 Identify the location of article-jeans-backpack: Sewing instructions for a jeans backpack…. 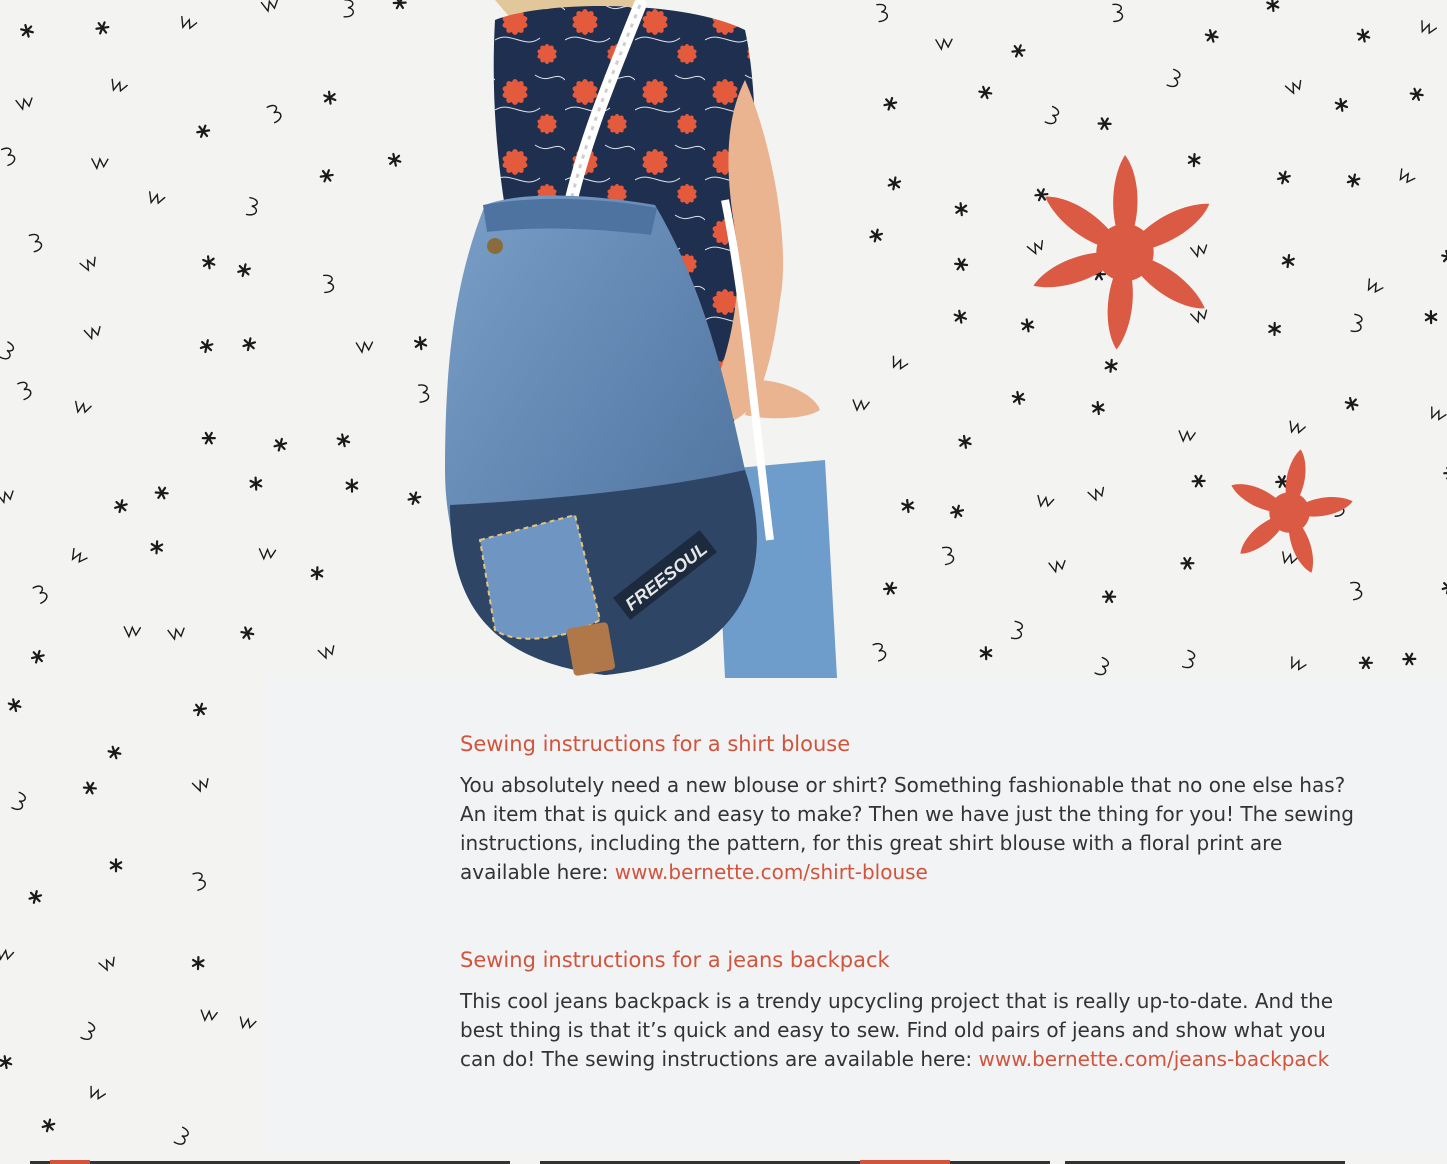
(910, 1011).